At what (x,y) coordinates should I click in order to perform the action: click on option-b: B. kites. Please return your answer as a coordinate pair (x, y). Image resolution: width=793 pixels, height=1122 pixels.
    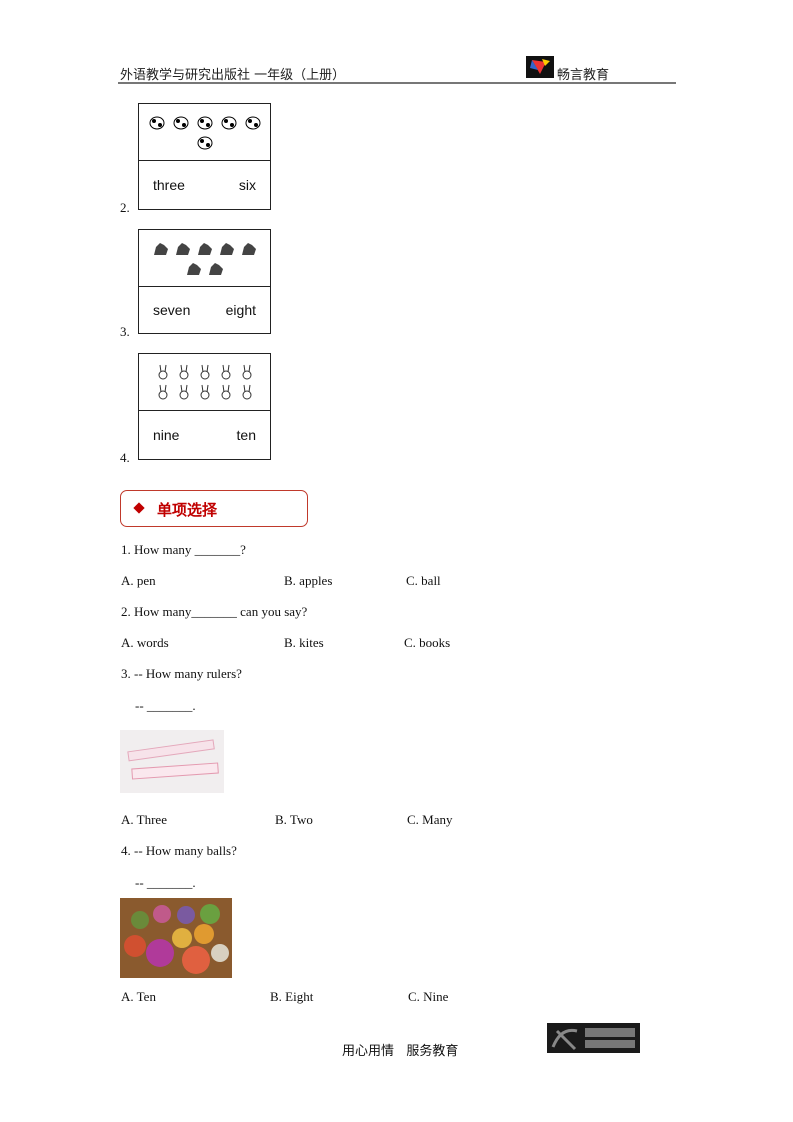
    Looking at the image, I should click on (304, 642).